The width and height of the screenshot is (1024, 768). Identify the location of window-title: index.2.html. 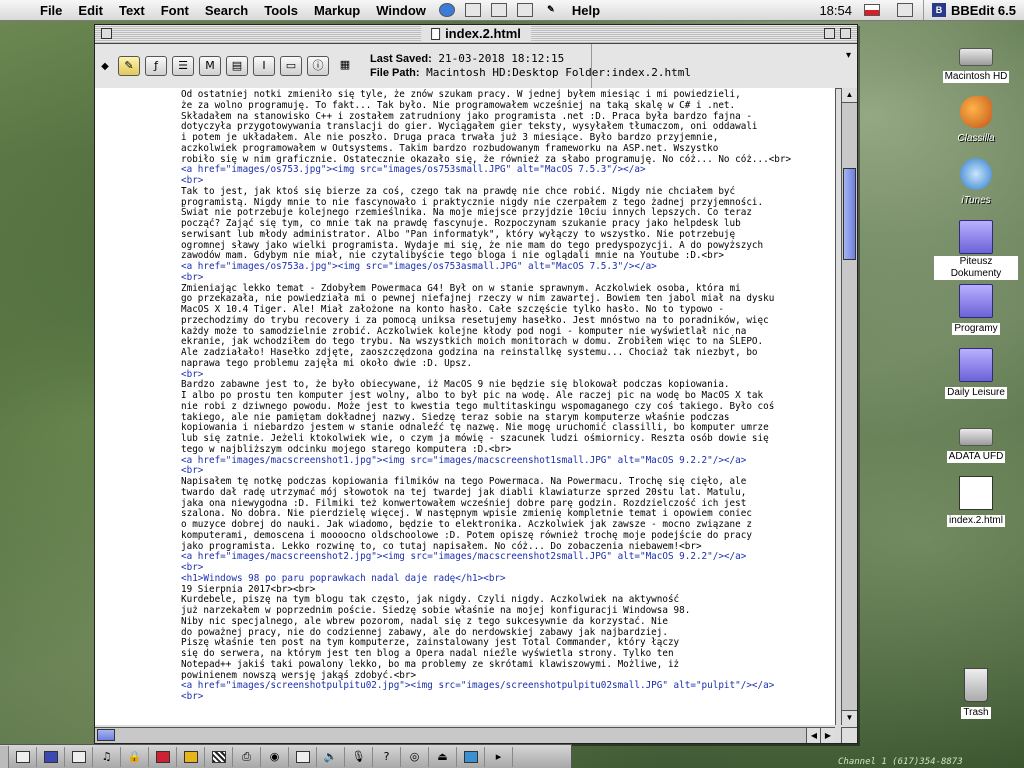
(476, 33).